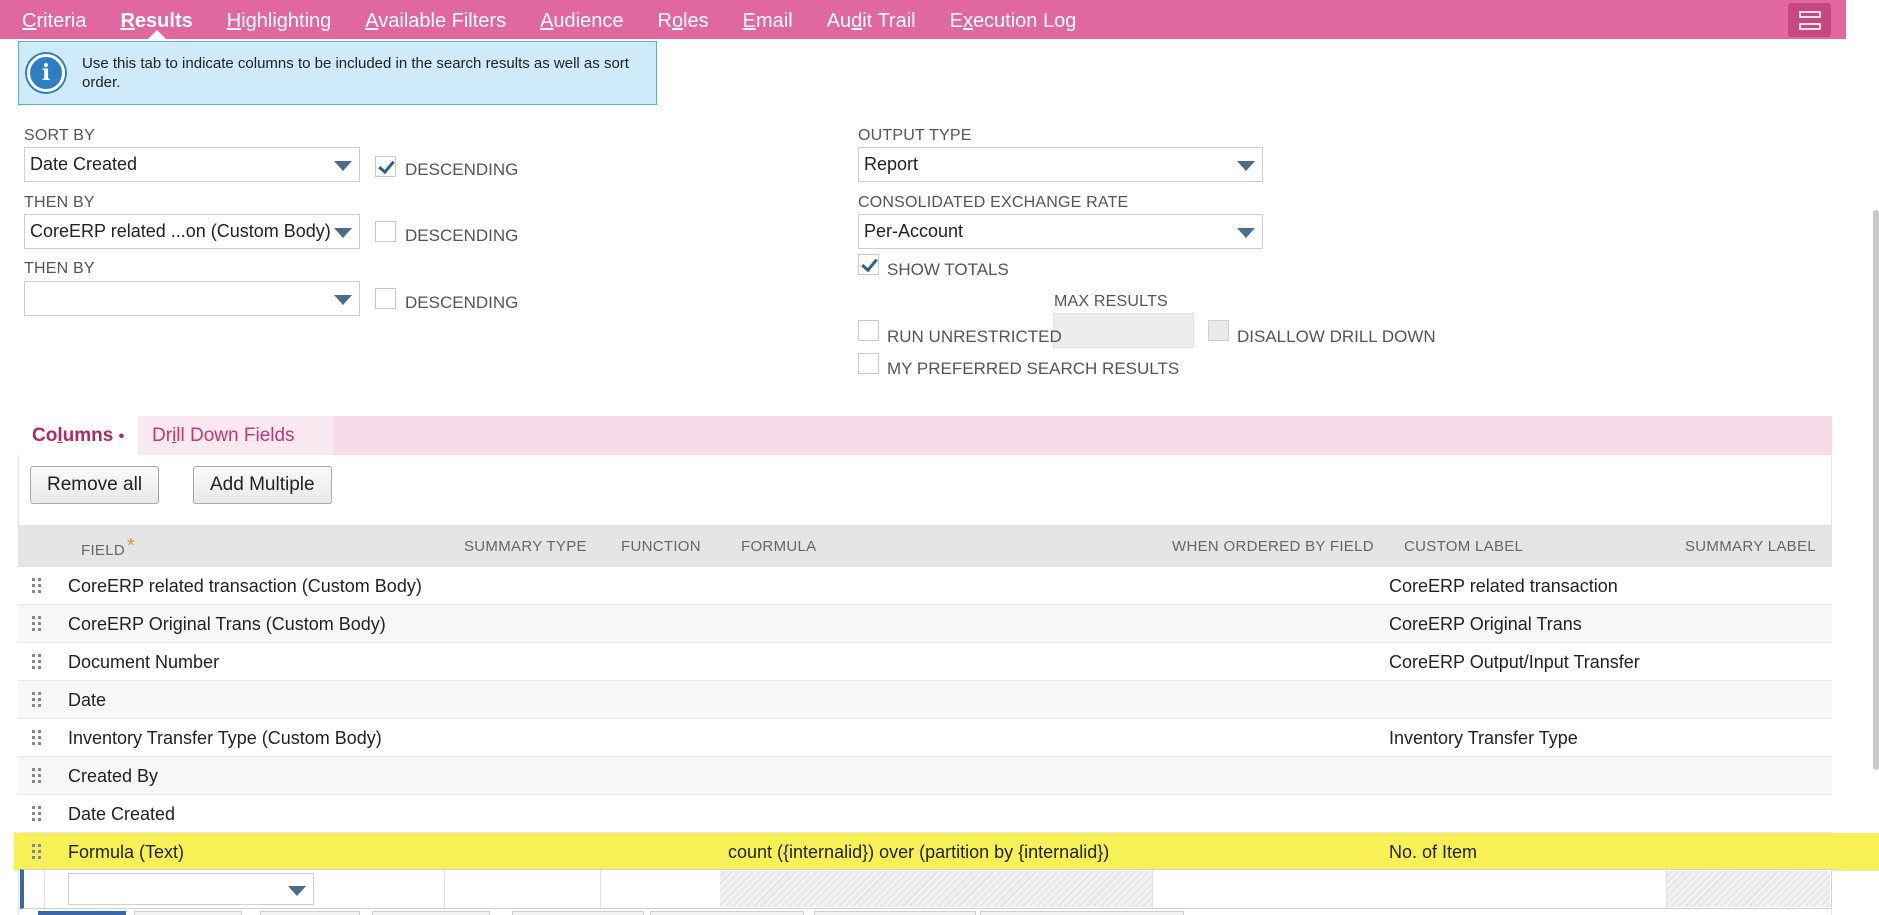 This screenshot has width=1879, height=915. Describe the element at coordinates (1060, 231) in the screenshot. I see `exchange-rate-select: Per-Account` at that location.